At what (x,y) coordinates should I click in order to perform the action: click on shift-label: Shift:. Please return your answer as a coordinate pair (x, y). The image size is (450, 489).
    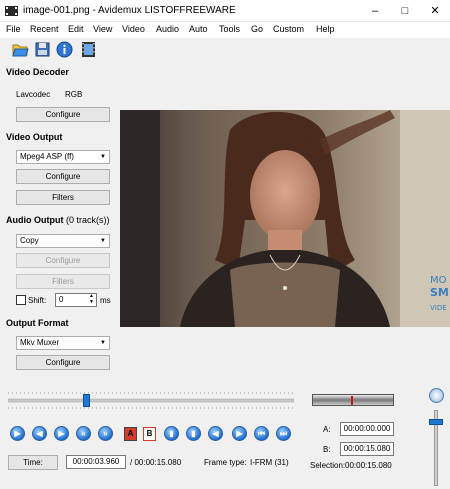
    Looking at the image, I should click on (37, 300).